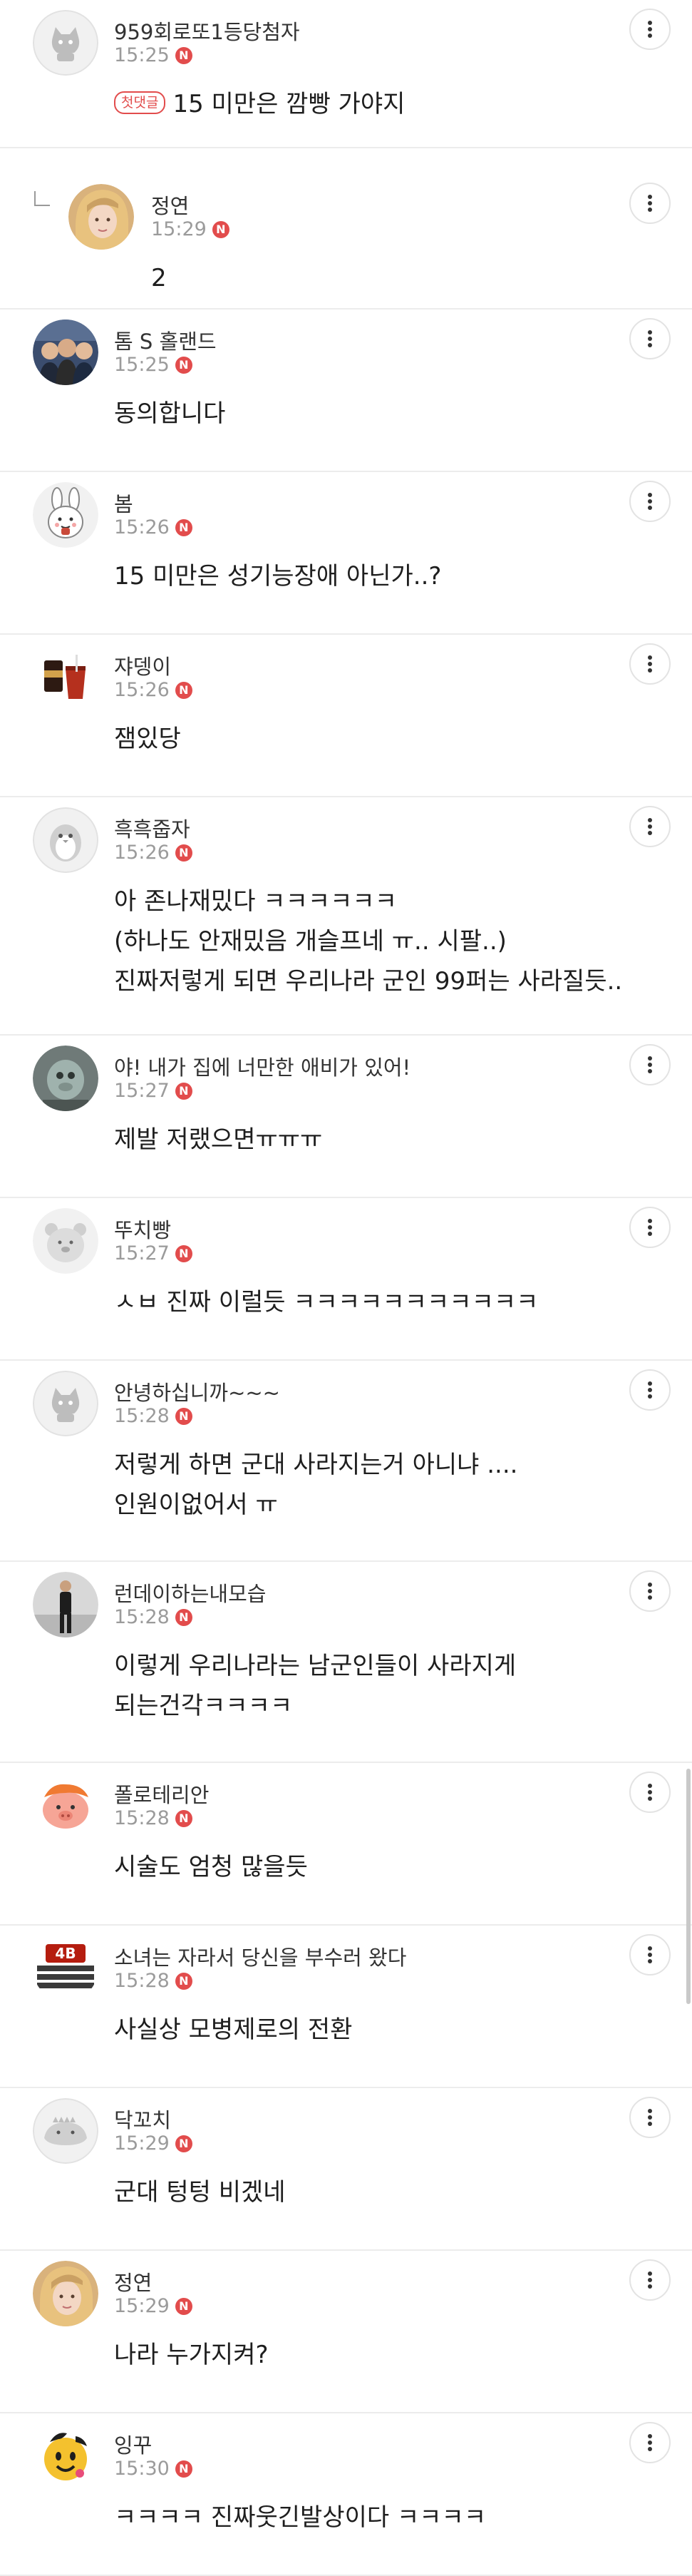 Image resolution: width=692 pixels, height=2576 pixels. I want to click on comment-nickname: 쟈뎅이, so click(142, 665).